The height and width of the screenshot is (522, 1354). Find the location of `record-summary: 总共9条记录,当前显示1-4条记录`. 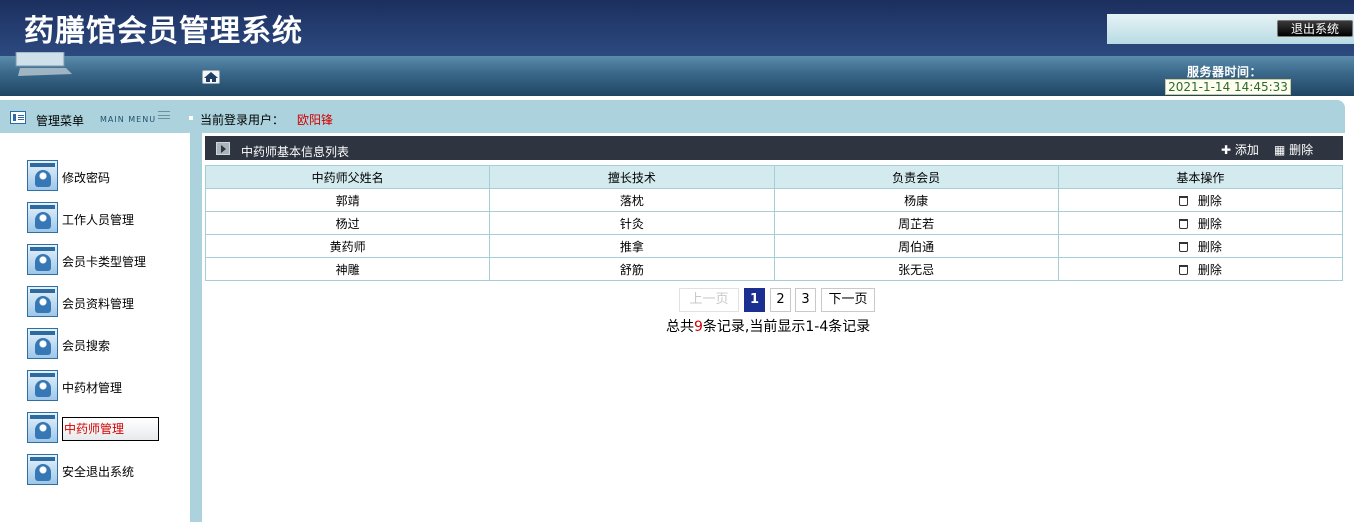

record-summary: 总共9条记录,当前显示1-4条记录 is located at coordinates (768, 326).